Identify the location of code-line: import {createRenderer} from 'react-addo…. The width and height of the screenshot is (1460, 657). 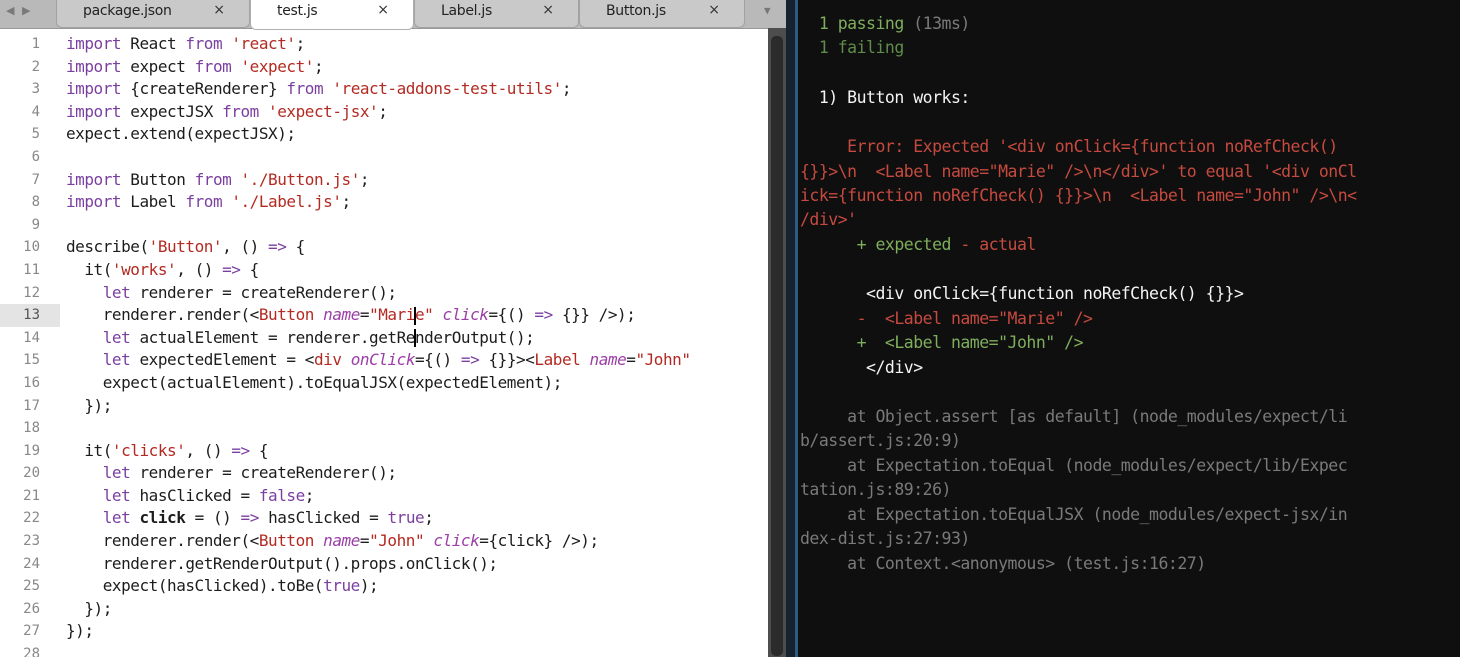
(417, 89).